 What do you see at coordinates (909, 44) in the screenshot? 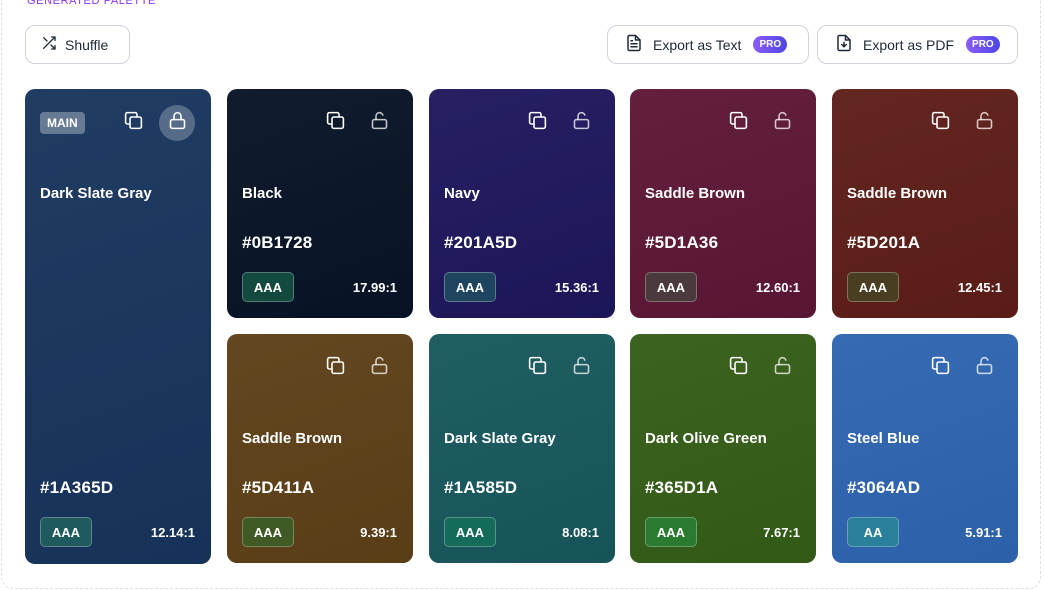
I see `export-pdf-label: Export as PDF` at bounding box center [909, 44].